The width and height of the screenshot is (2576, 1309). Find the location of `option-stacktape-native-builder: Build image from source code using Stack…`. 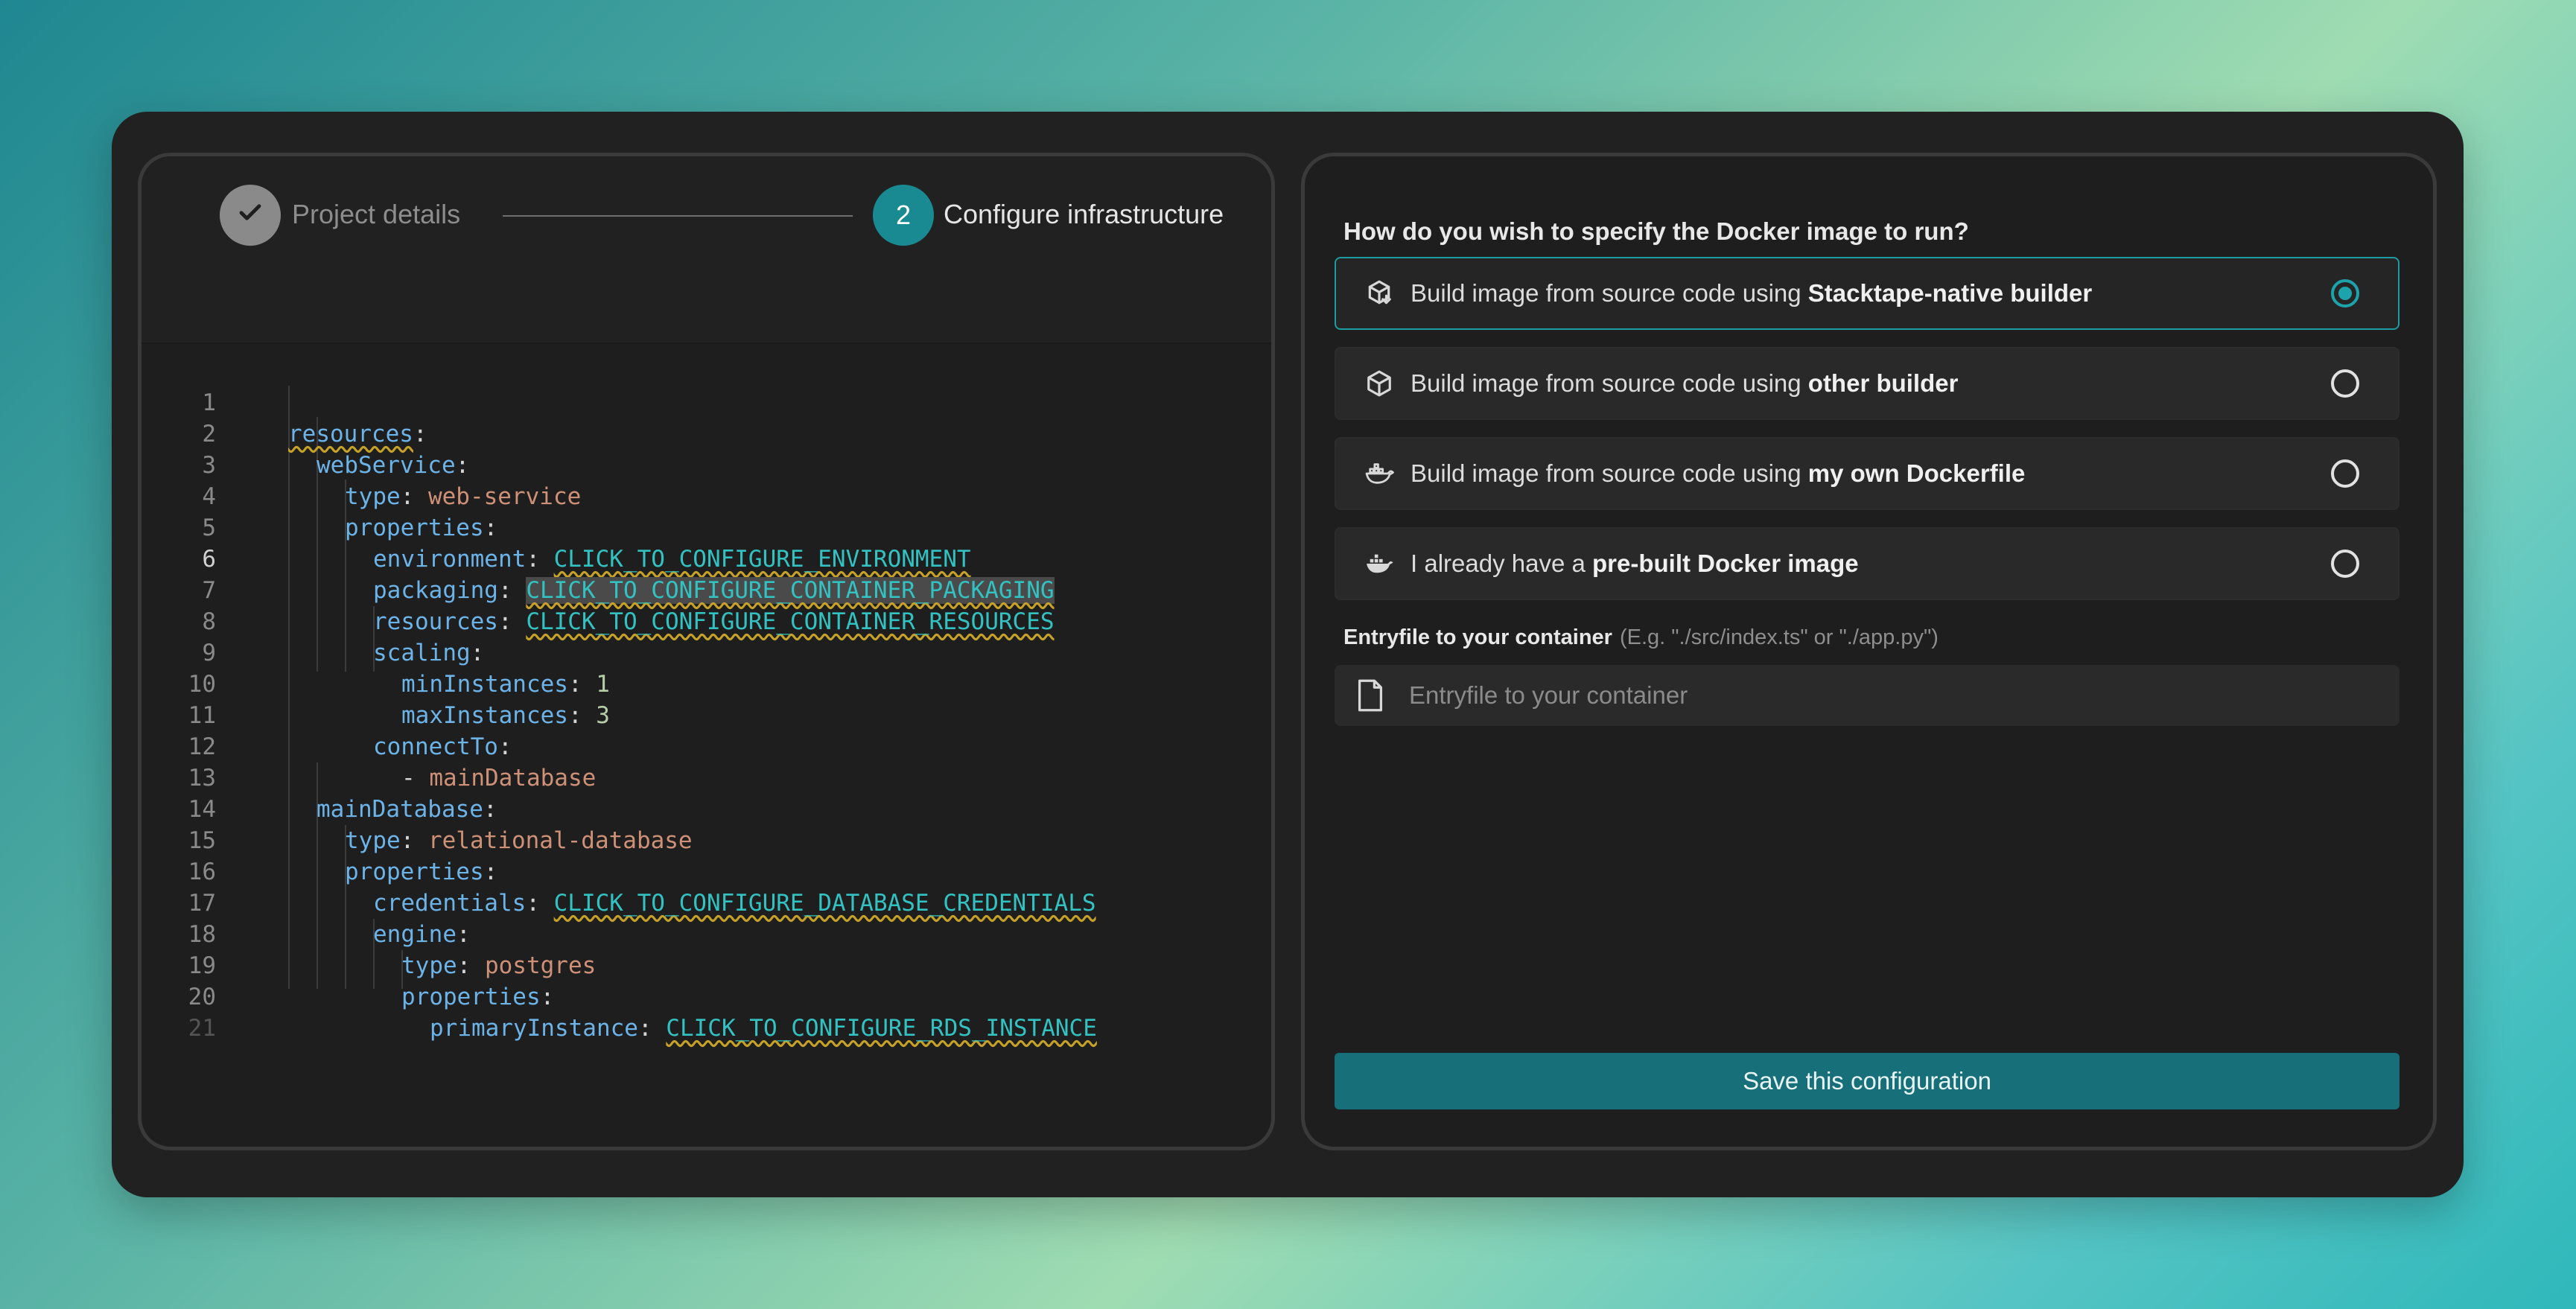

option-stacktape-native-builder: Build image from source code using Stack… is located at coordinates (1867, 293).